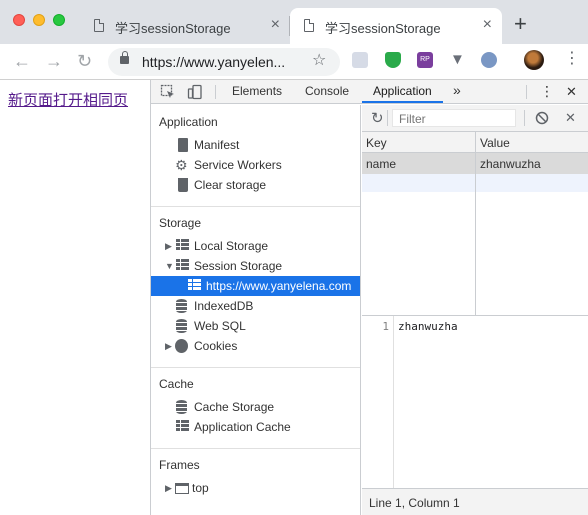 The width and height of the screenshot is (588, 515). I want to click on file-icon, so click(183, 145).